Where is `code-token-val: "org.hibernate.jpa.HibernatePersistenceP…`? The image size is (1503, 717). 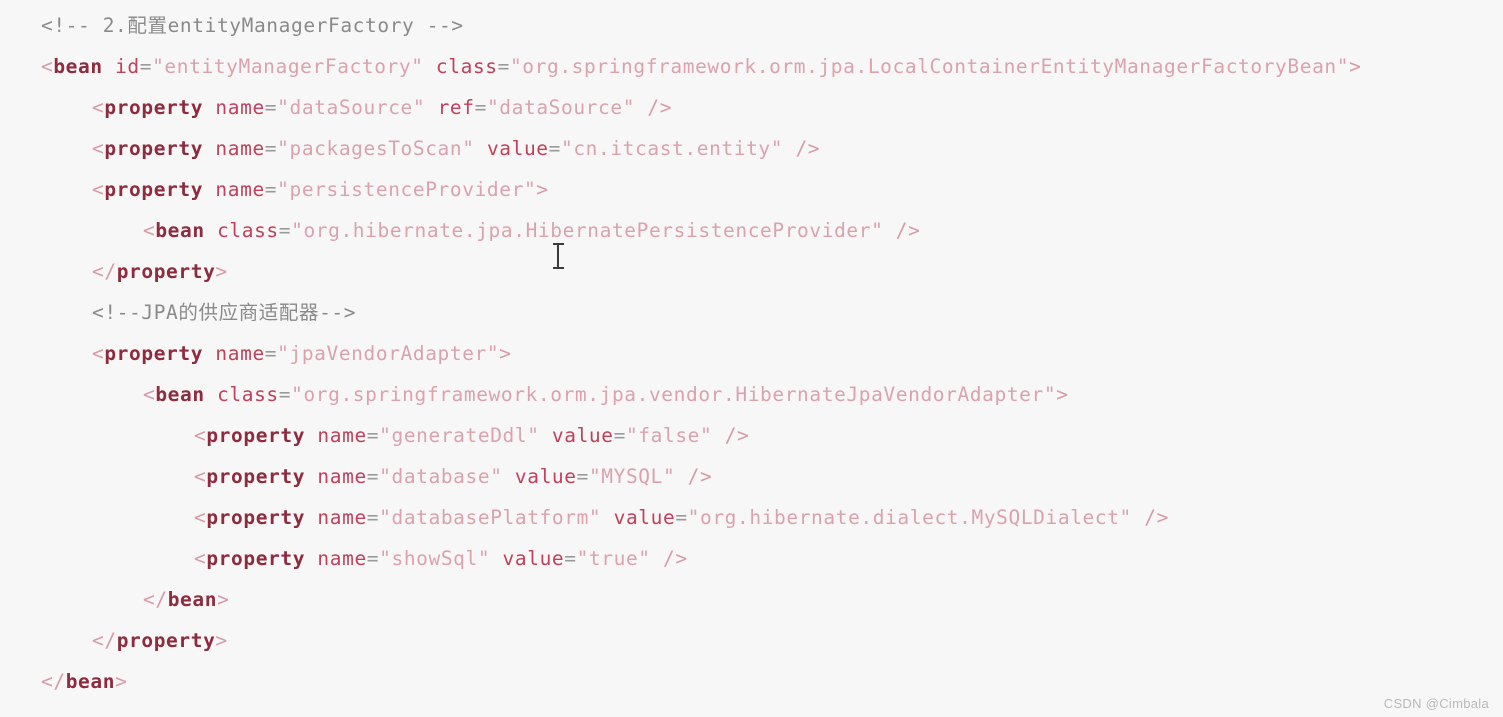
code-token-val: "org.hibernate.jpa.HibernatePersistenceP… is located at coordinates (587, 230).